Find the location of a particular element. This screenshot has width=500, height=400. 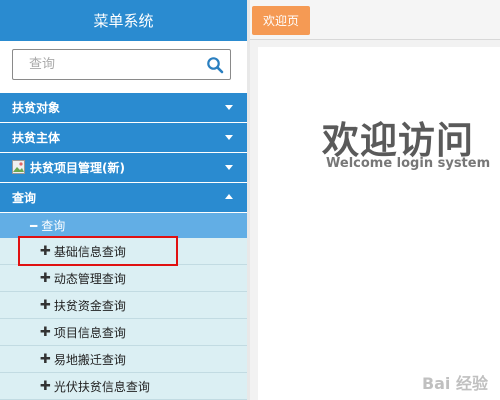

submenu-header-label: 查询 is located at coordinates (53, 226).